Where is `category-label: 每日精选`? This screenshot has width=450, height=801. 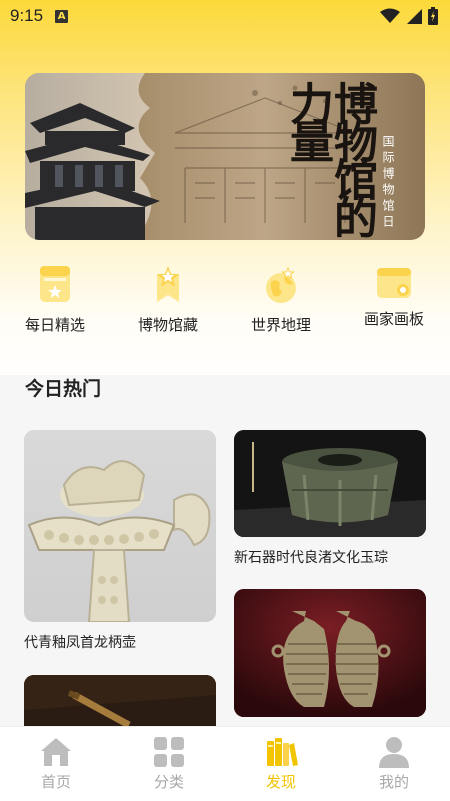
category-label: 每日精选 is located at coordinates (54, 325).